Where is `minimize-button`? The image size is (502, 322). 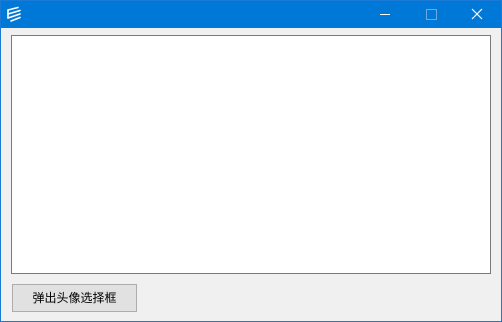
minimize-button is located at coordinates (385, 14).